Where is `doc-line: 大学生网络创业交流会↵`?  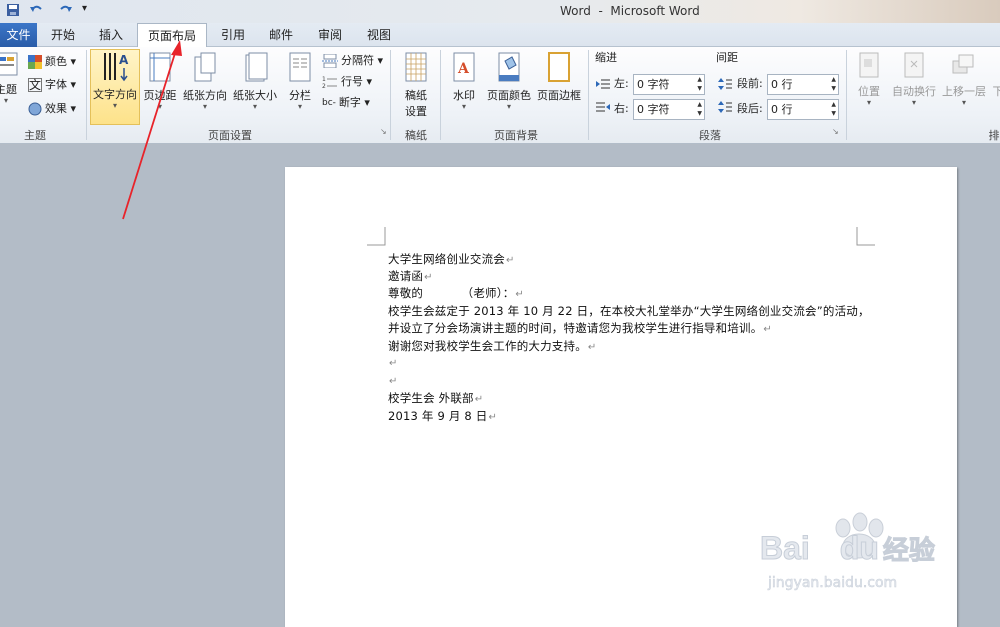 doc-line: 大学生网络创业交流会↵ is located at coordinates (451, 259).